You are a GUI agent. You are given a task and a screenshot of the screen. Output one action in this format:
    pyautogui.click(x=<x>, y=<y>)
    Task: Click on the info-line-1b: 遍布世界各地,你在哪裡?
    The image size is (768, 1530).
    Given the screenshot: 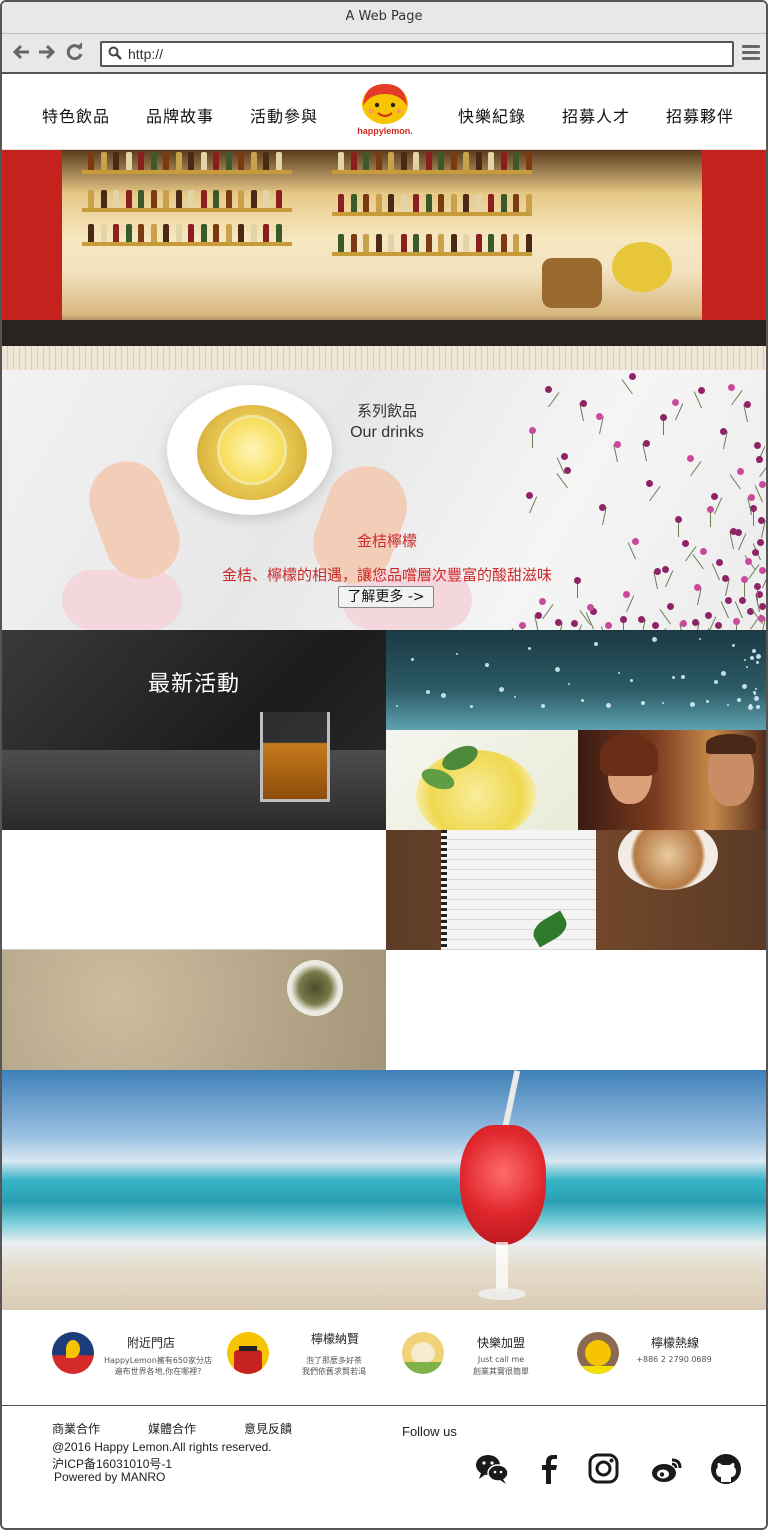 What is the action you would take?
    pyautogui.click(x=158, y=1371)
    